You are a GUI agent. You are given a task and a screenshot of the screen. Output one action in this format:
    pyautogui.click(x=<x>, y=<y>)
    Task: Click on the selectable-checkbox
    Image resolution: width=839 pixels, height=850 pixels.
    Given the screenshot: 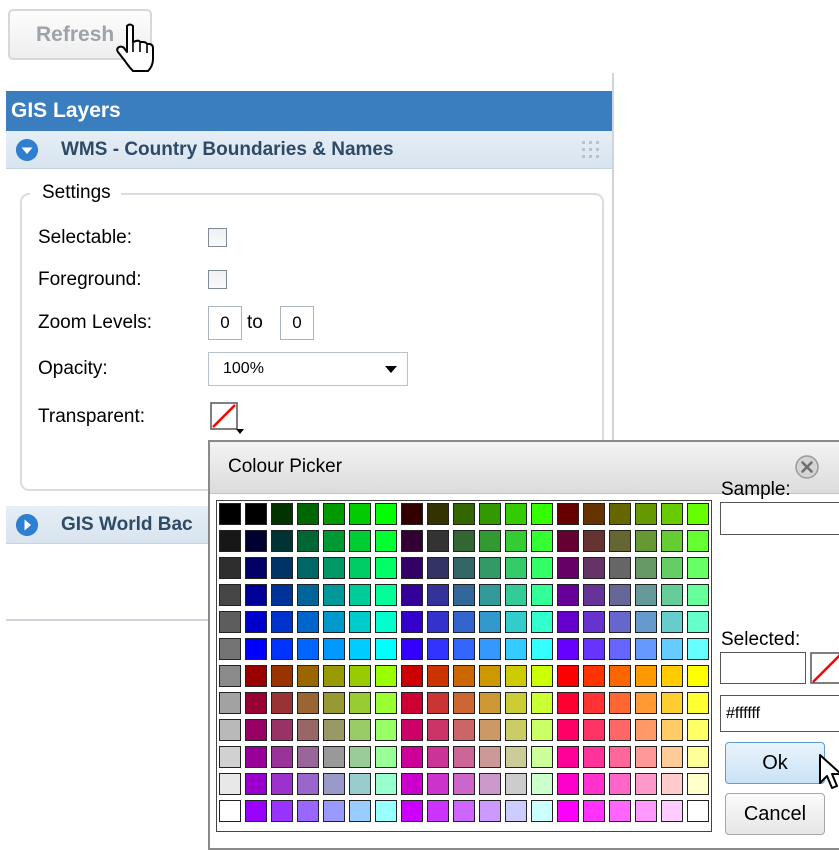 What is the action you would take?
    pyautogui.click(x=217, y=237)
    